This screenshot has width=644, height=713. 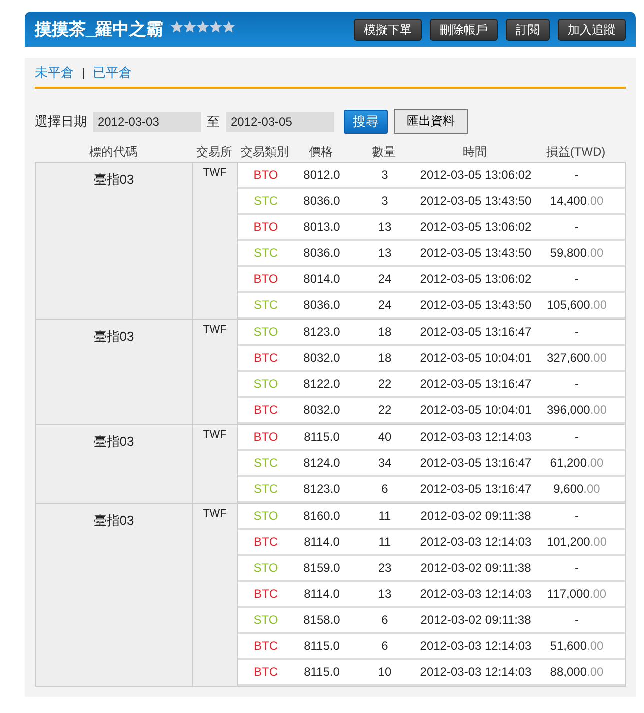 I want to click on price-cell-text: 8012.0, so click(x=322, y=175).